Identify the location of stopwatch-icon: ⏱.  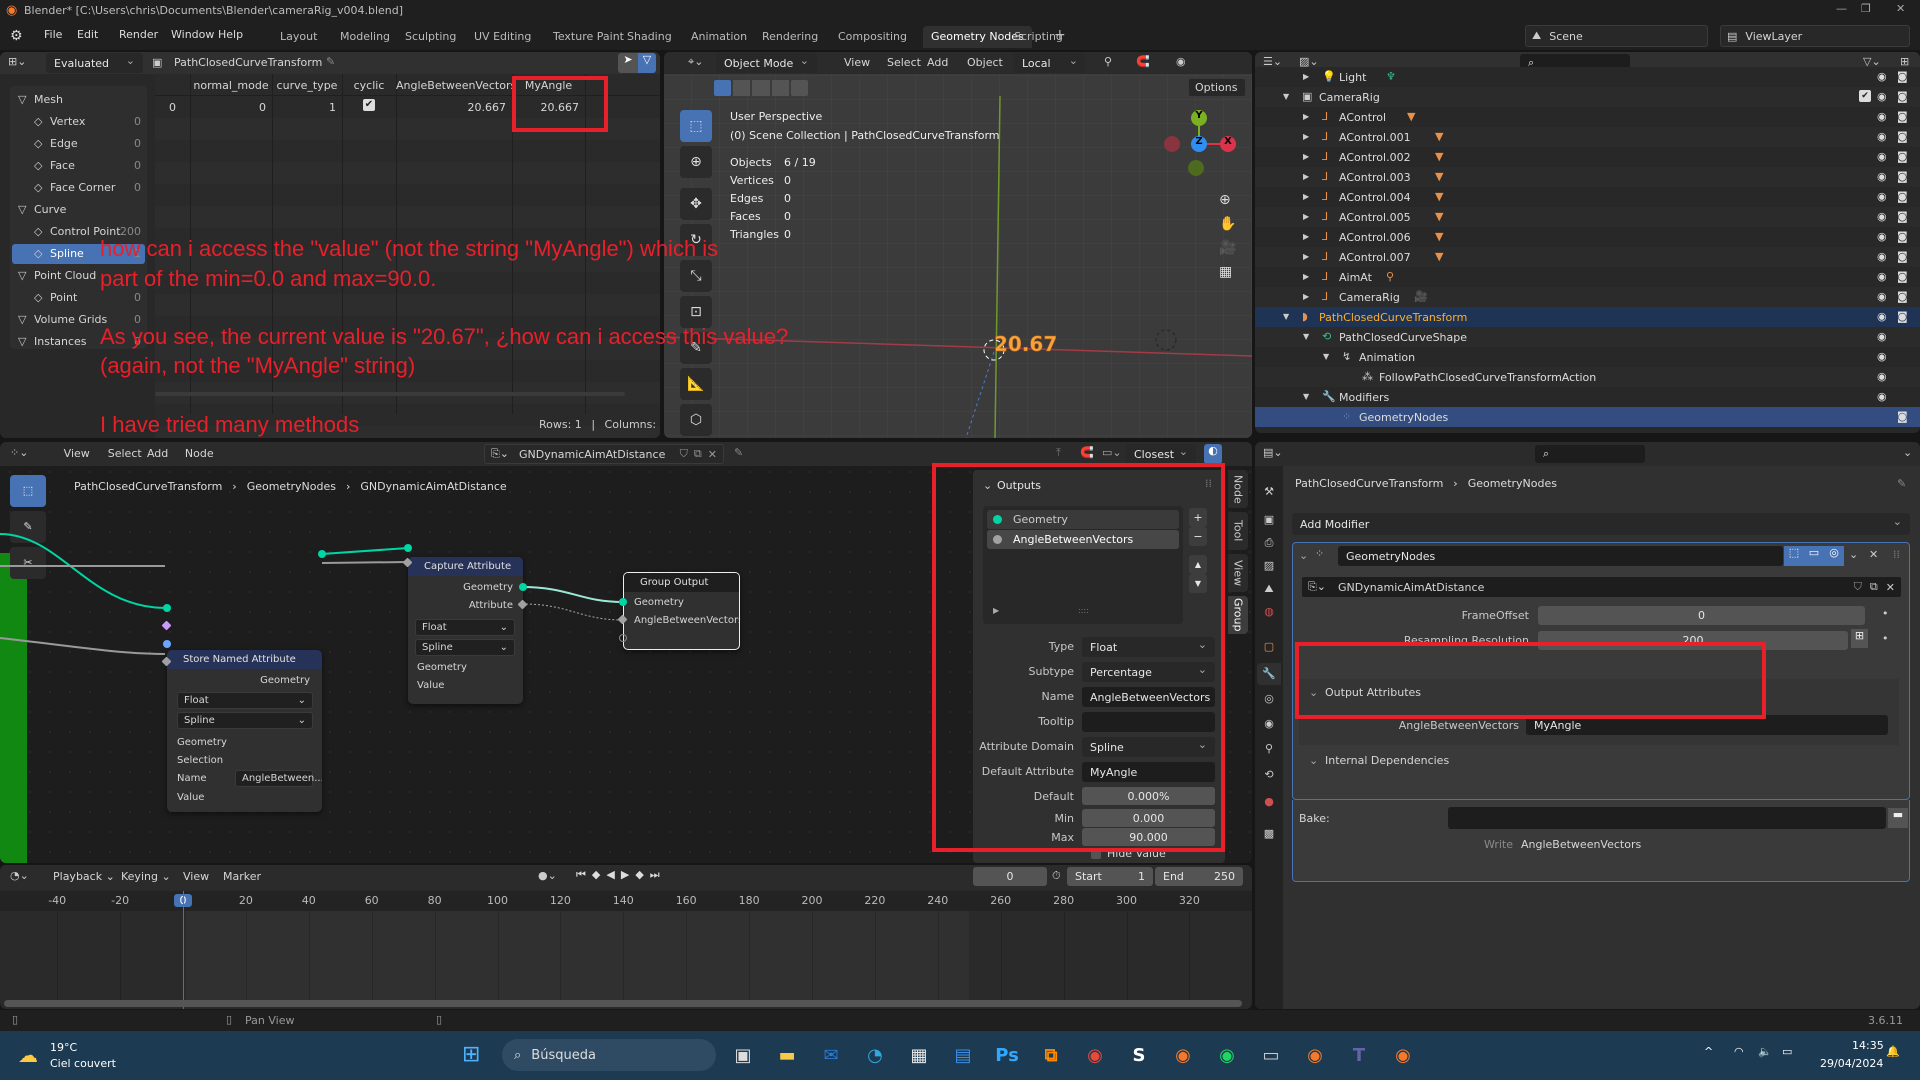
(1056, 876).